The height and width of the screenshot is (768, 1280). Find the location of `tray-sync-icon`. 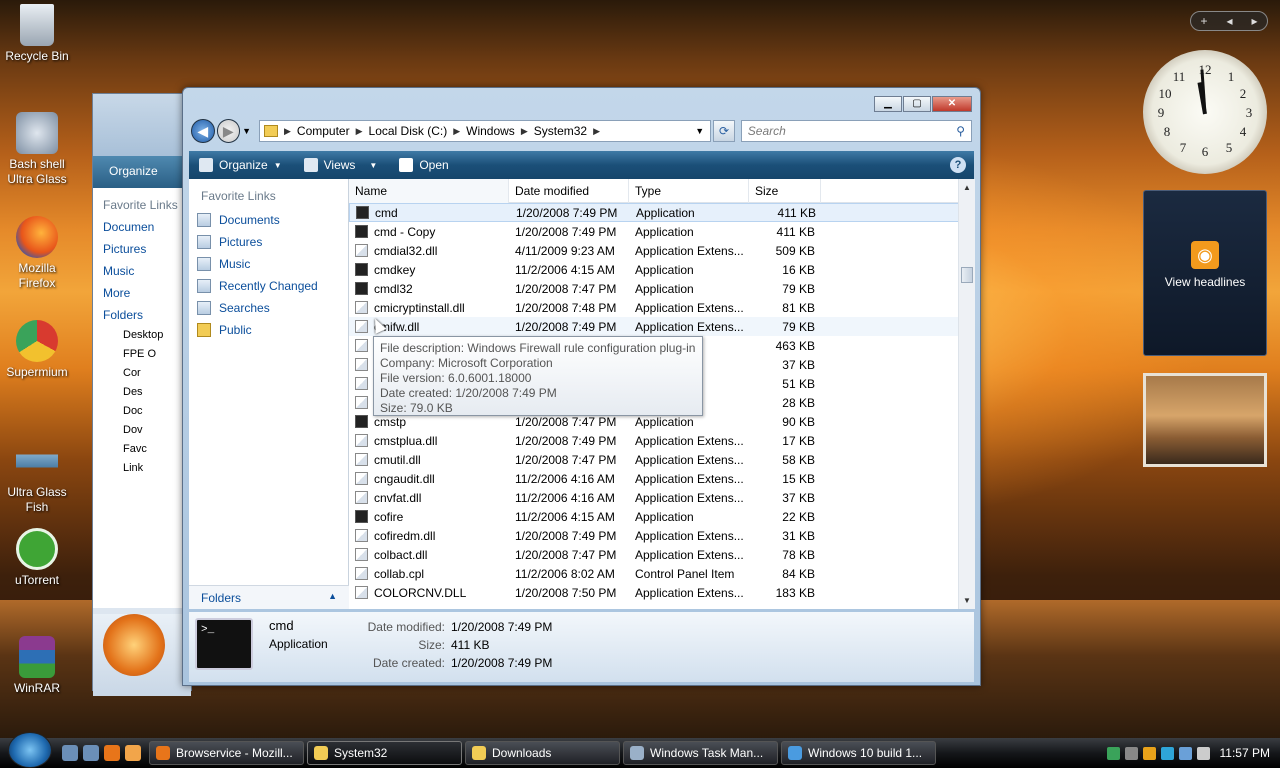

tray-sync-icon is located at coordinates (1167, 753).